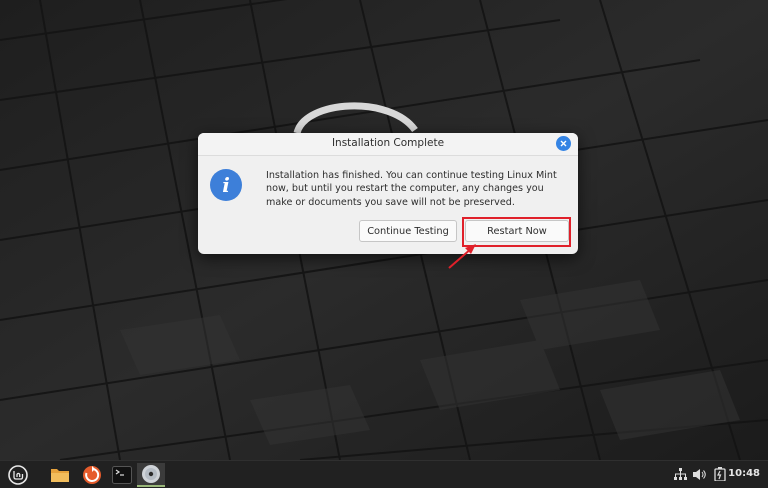 This screenshot has height=488, width=768. I want to click on menu-button, so click(18, 475).